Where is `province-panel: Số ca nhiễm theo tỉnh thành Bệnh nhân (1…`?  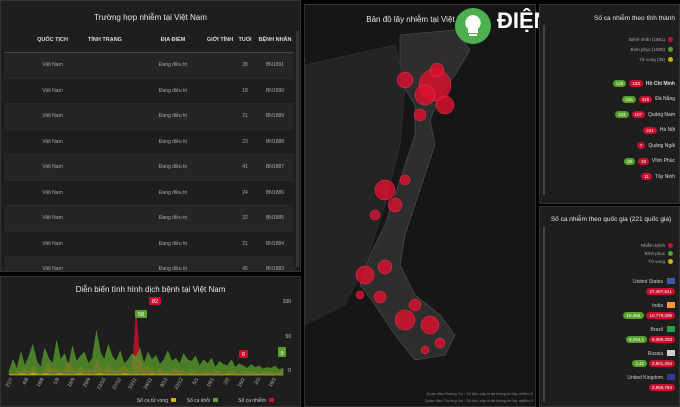 province-panel: Số ca nhiễm theo tỉnh thành Bệnh nhân (1… is located at coordinates (609, 104).